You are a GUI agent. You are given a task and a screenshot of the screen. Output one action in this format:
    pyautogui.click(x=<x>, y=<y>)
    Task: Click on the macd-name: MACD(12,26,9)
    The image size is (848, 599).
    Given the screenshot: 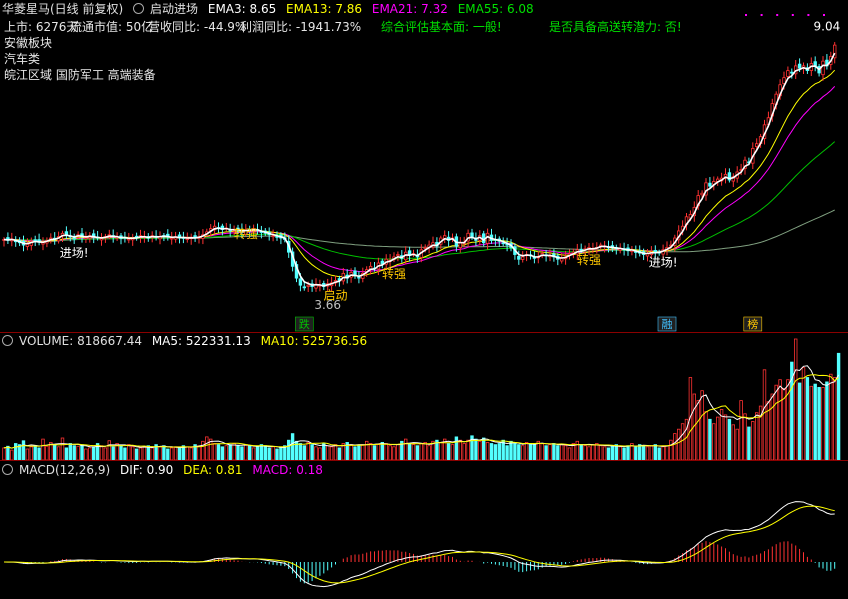 What is the action you would take?
    pyautogui.click(x=65, y=470)
    